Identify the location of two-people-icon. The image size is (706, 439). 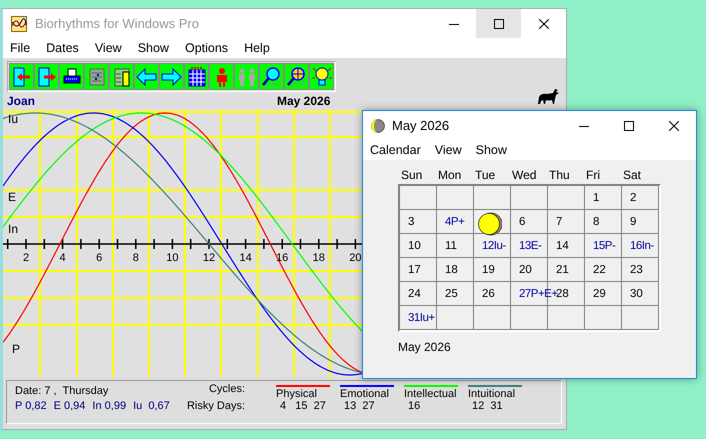
(246, 77).